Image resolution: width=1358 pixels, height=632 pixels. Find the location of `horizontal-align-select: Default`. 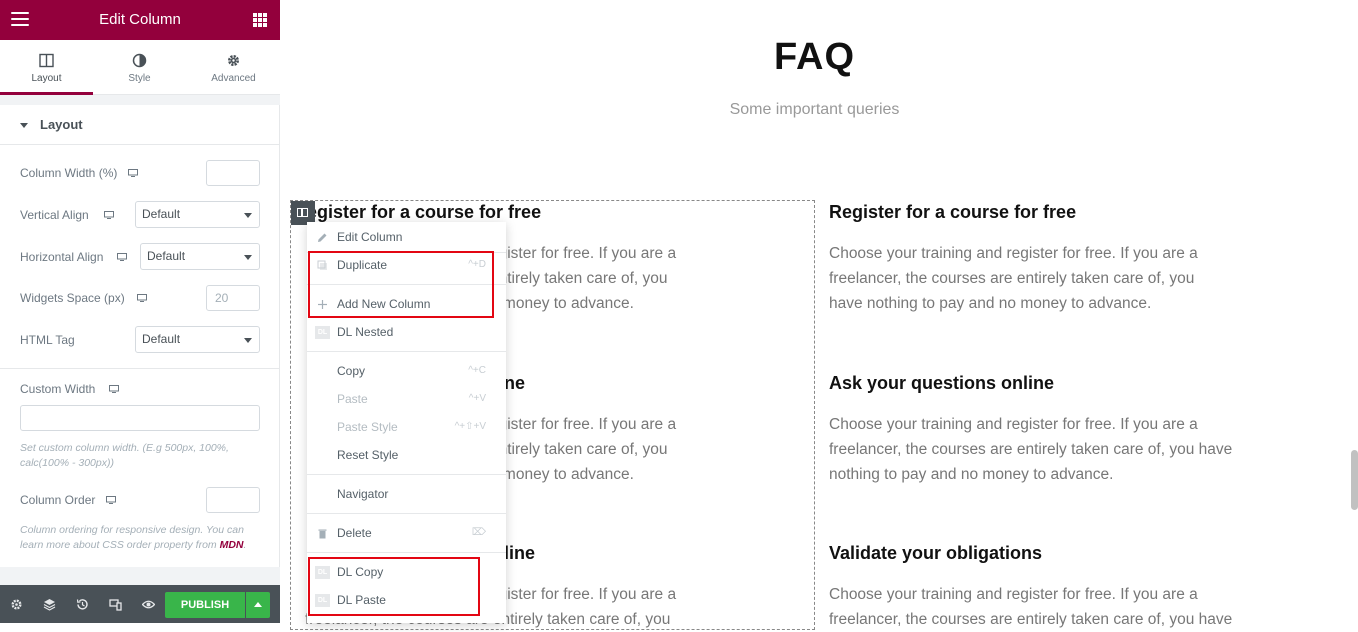

horizontal-align-select: Default is located at coordinates (200, 256).